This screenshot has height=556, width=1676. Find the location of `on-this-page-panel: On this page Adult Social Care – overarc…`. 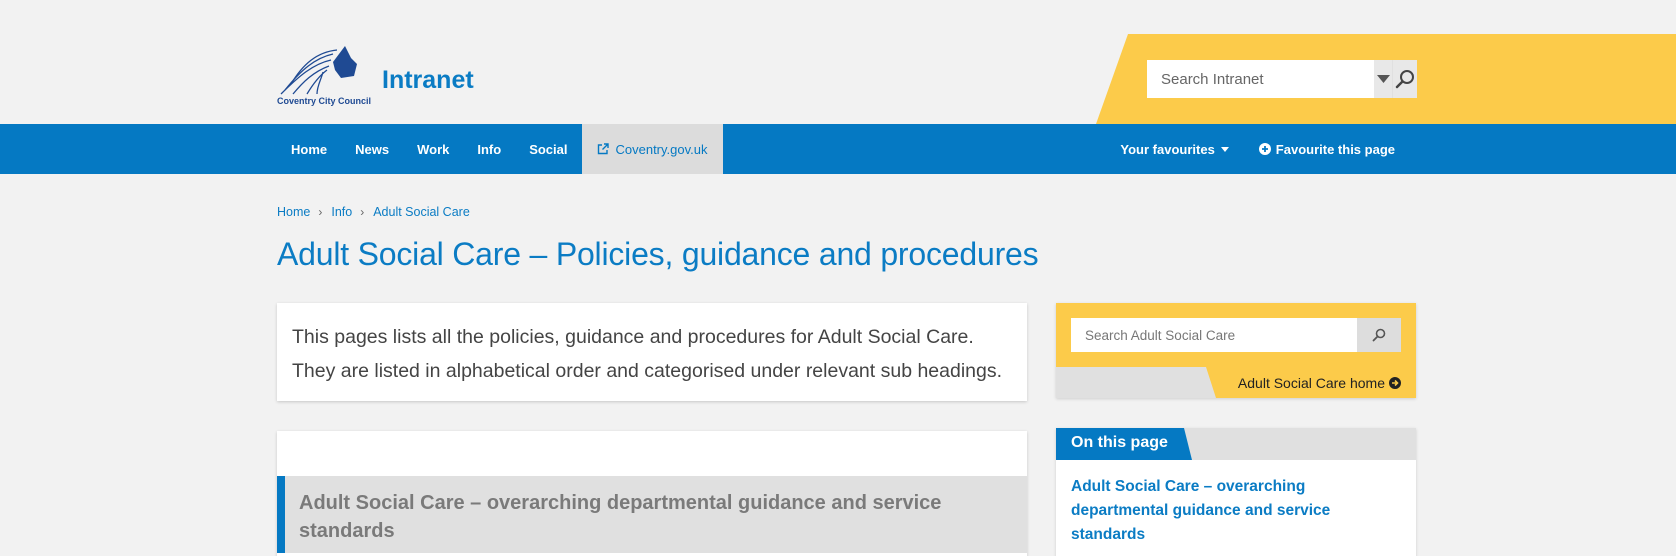

on-this-page-panel: On this page Adult Social Care – overarc… is located at coordinates (1236, 492).